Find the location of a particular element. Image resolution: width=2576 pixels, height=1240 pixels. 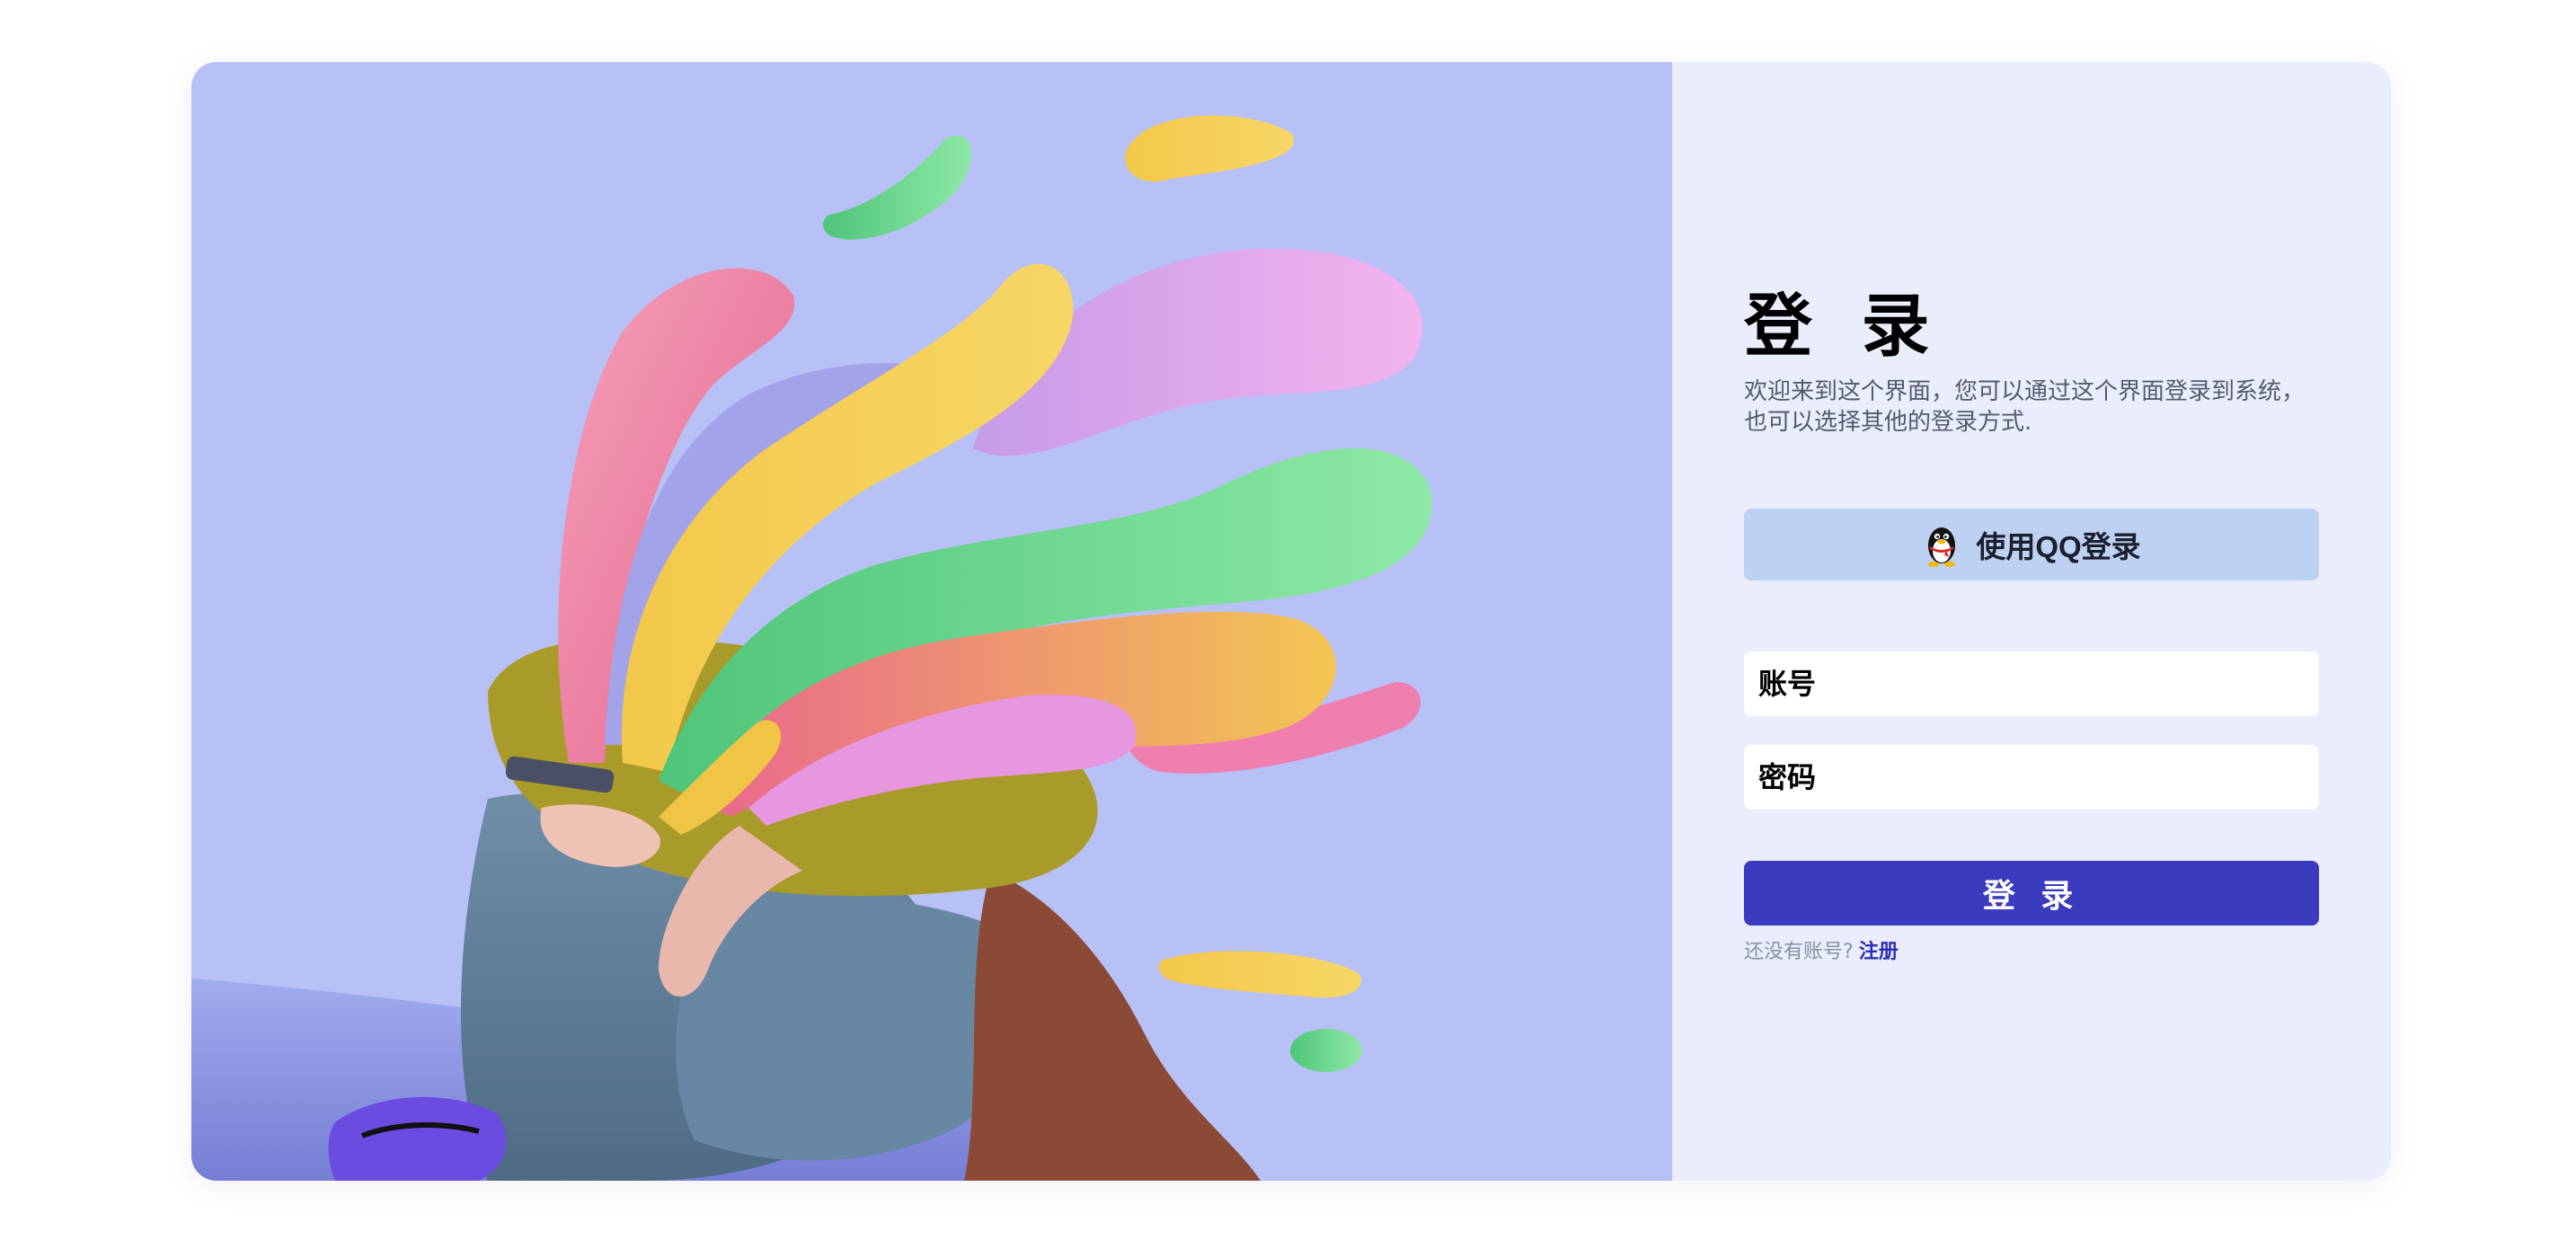

qq-login-button: 使用QQ登录 is located at coordinates (2032, 544).